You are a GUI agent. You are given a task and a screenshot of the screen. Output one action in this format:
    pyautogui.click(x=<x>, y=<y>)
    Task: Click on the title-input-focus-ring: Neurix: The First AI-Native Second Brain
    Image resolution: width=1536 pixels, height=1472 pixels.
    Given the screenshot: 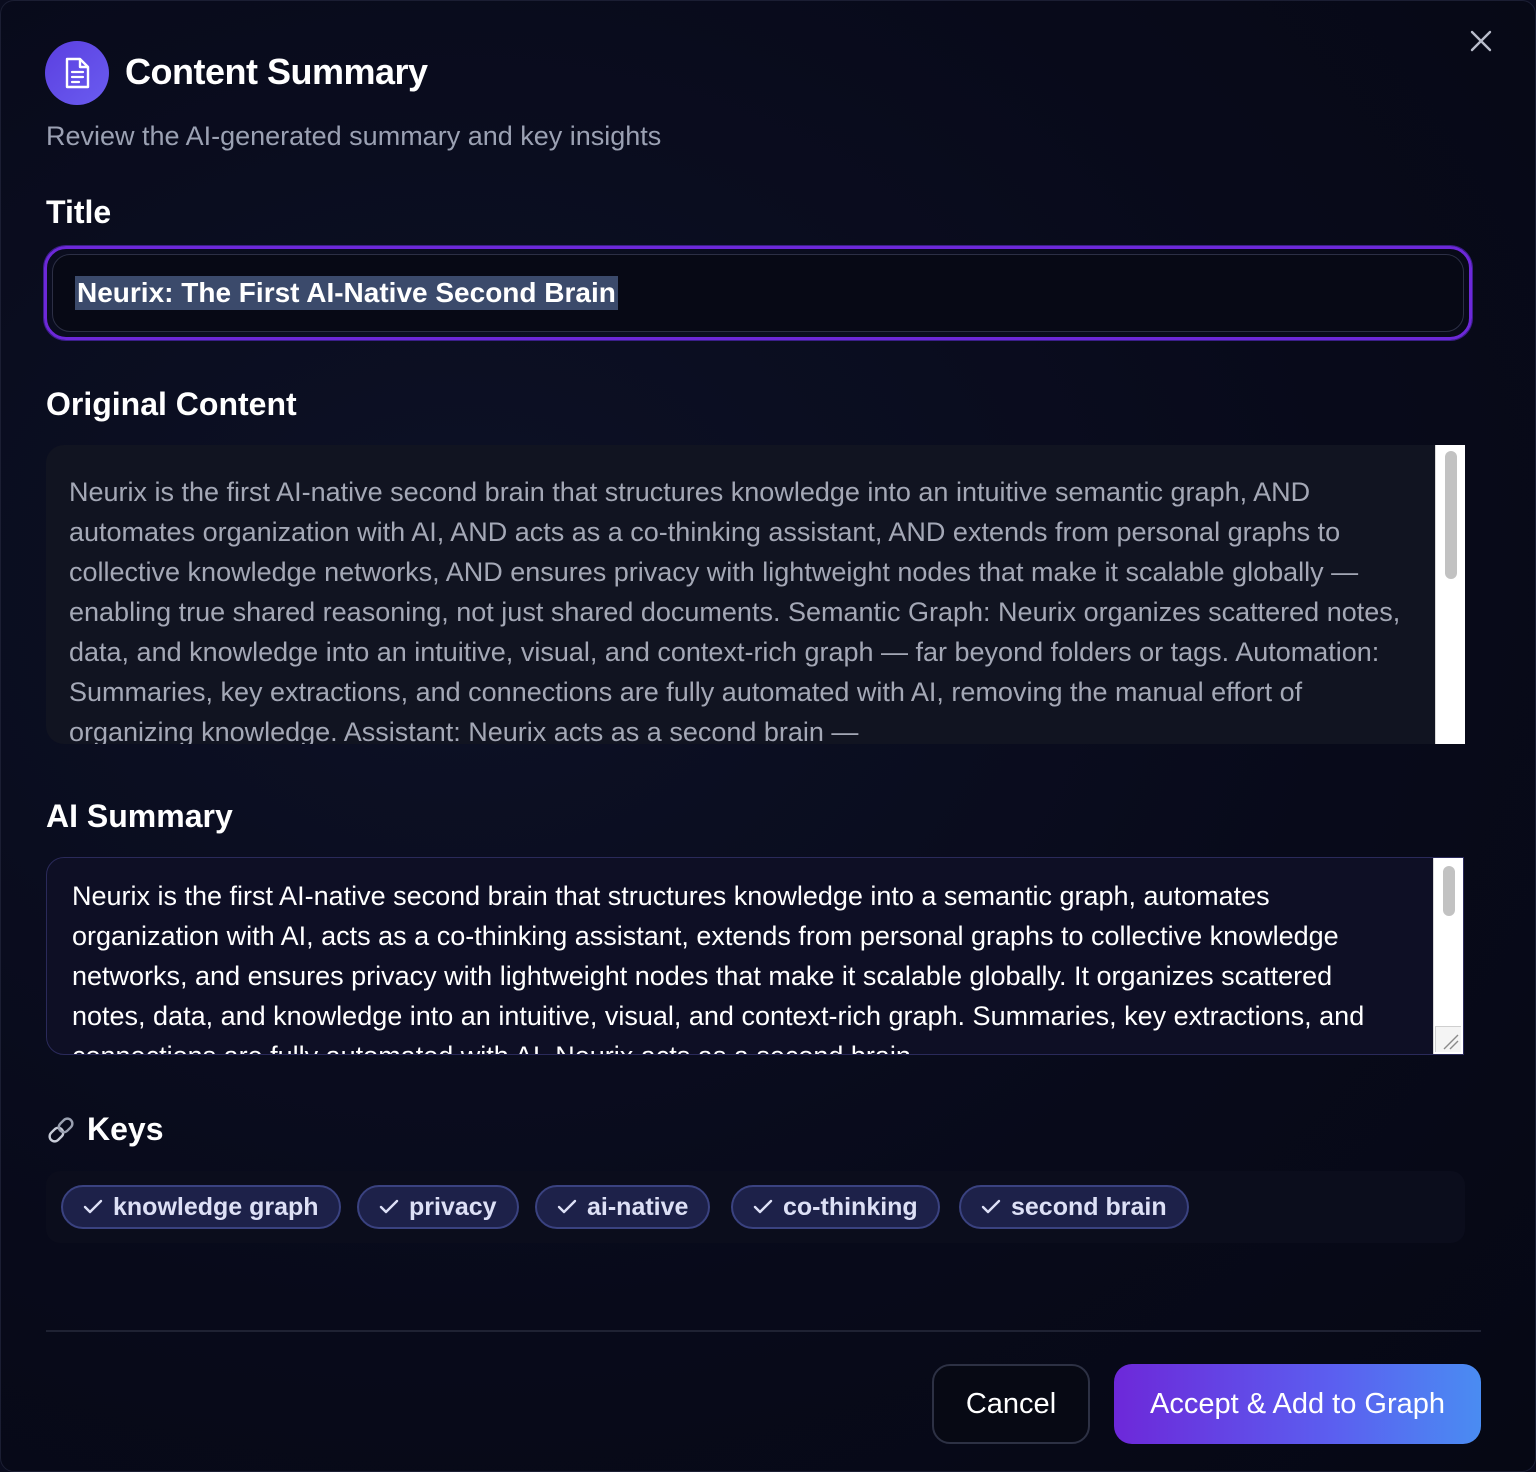 What is the action you would take?
    pyautogui.click(x=758, y=293)
    